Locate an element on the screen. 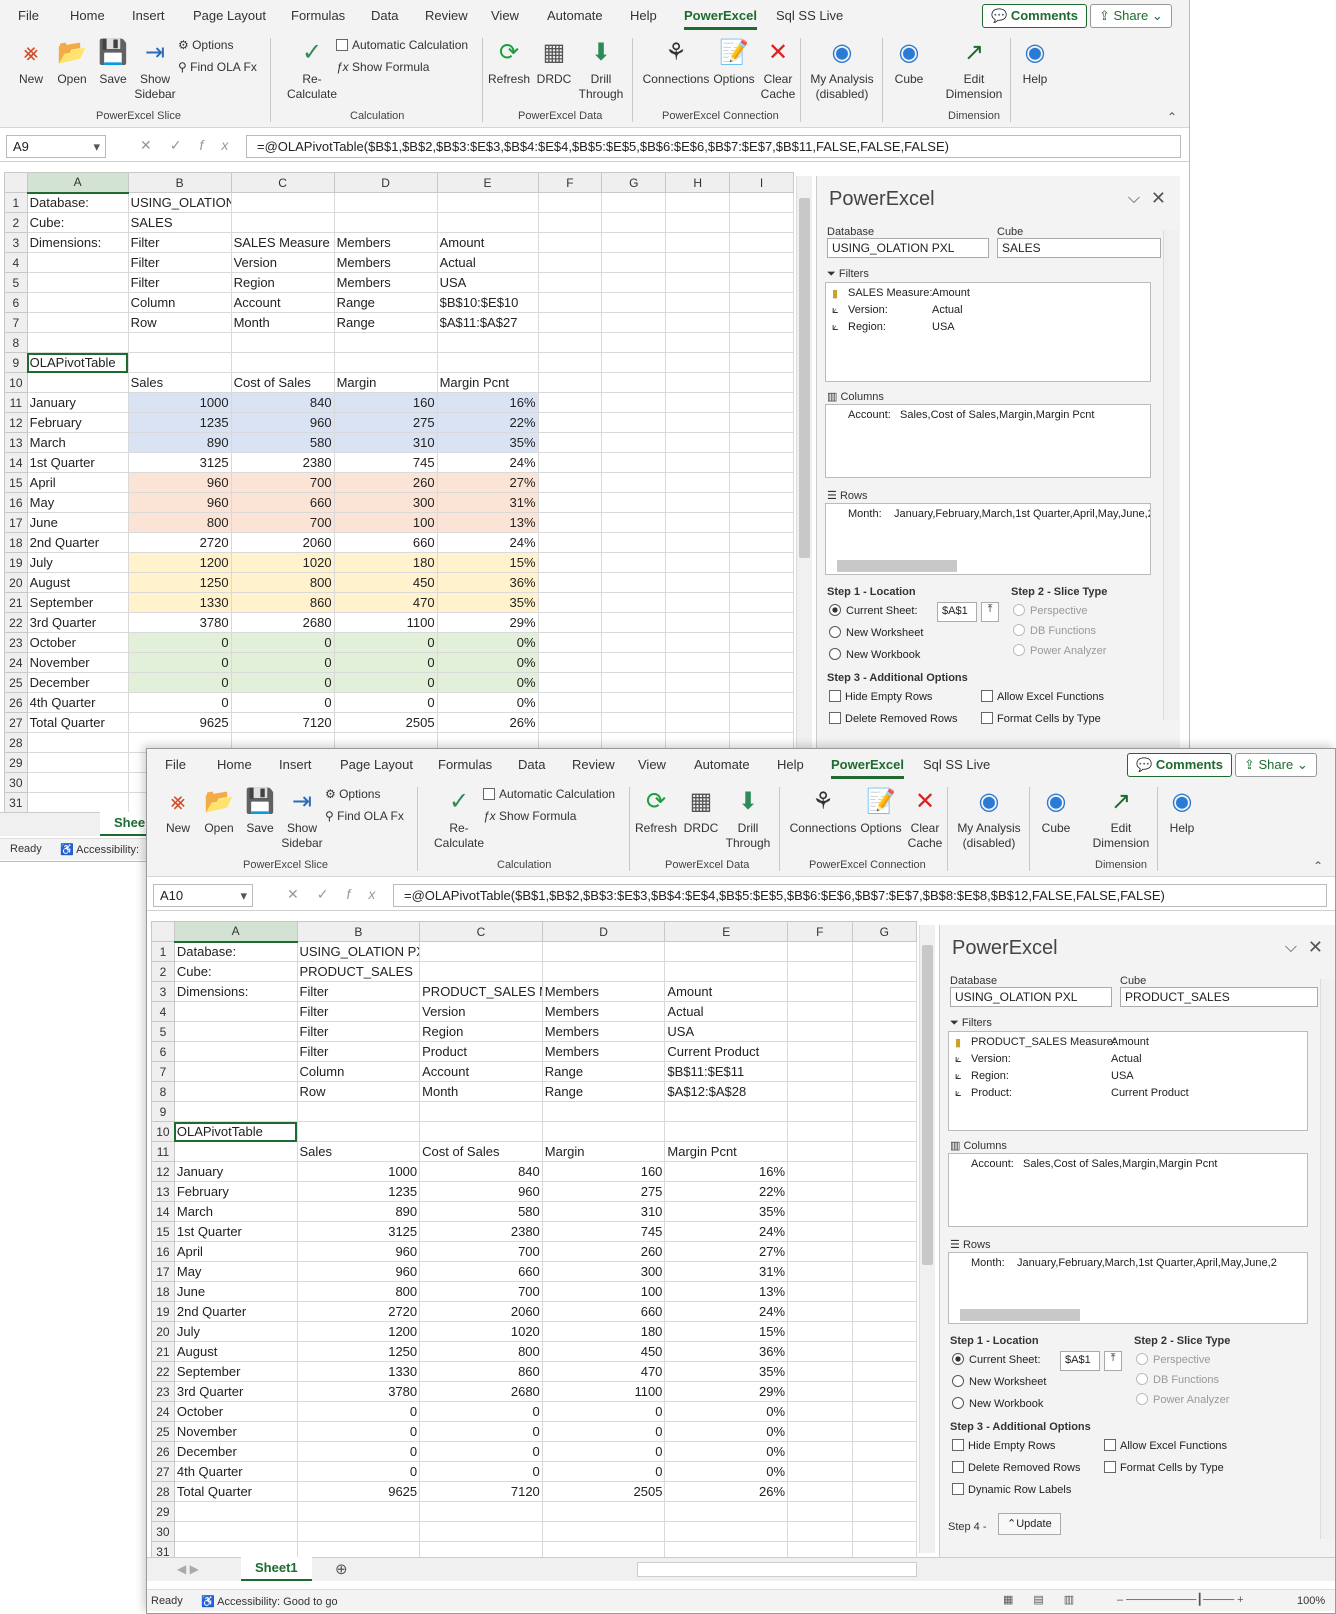 The height and width of the screenshot is (1614, 1336). cell: Members is located at coordinates (603, 1051).